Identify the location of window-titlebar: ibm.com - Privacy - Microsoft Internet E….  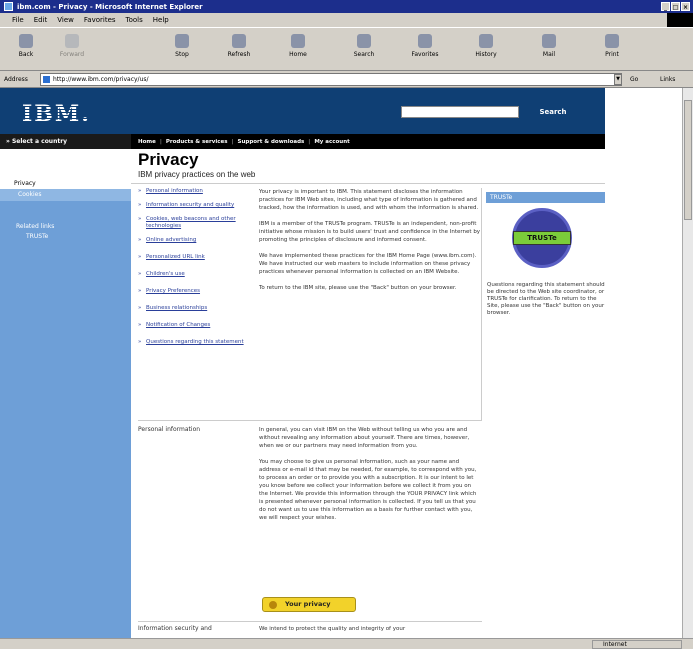
(346, 6).